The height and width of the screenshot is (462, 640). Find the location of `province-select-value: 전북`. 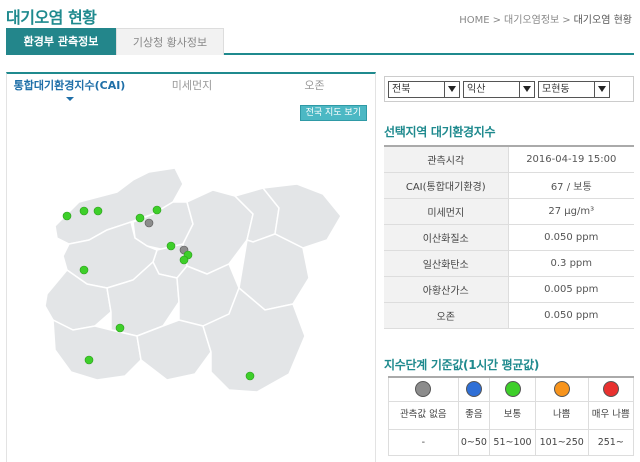

province-select-value: 전북 is located at coordinates (401, 89).